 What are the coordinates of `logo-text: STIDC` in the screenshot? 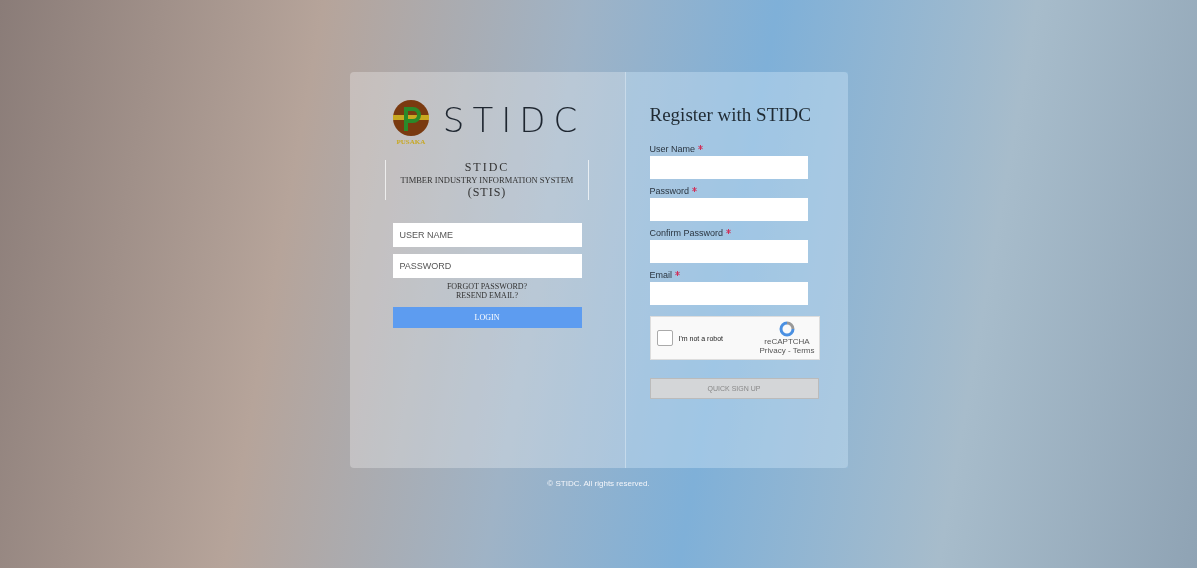 It's located at (514, 120).